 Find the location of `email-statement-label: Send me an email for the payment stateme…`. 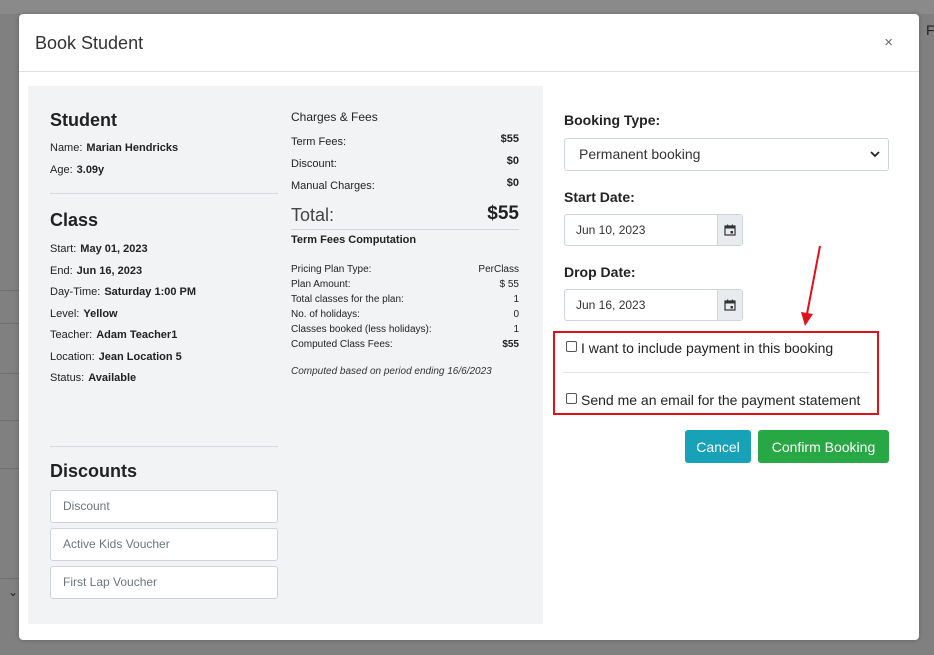

email-statement-label: Send me an email for the payment stateme… is located at coordinates (720, 400).